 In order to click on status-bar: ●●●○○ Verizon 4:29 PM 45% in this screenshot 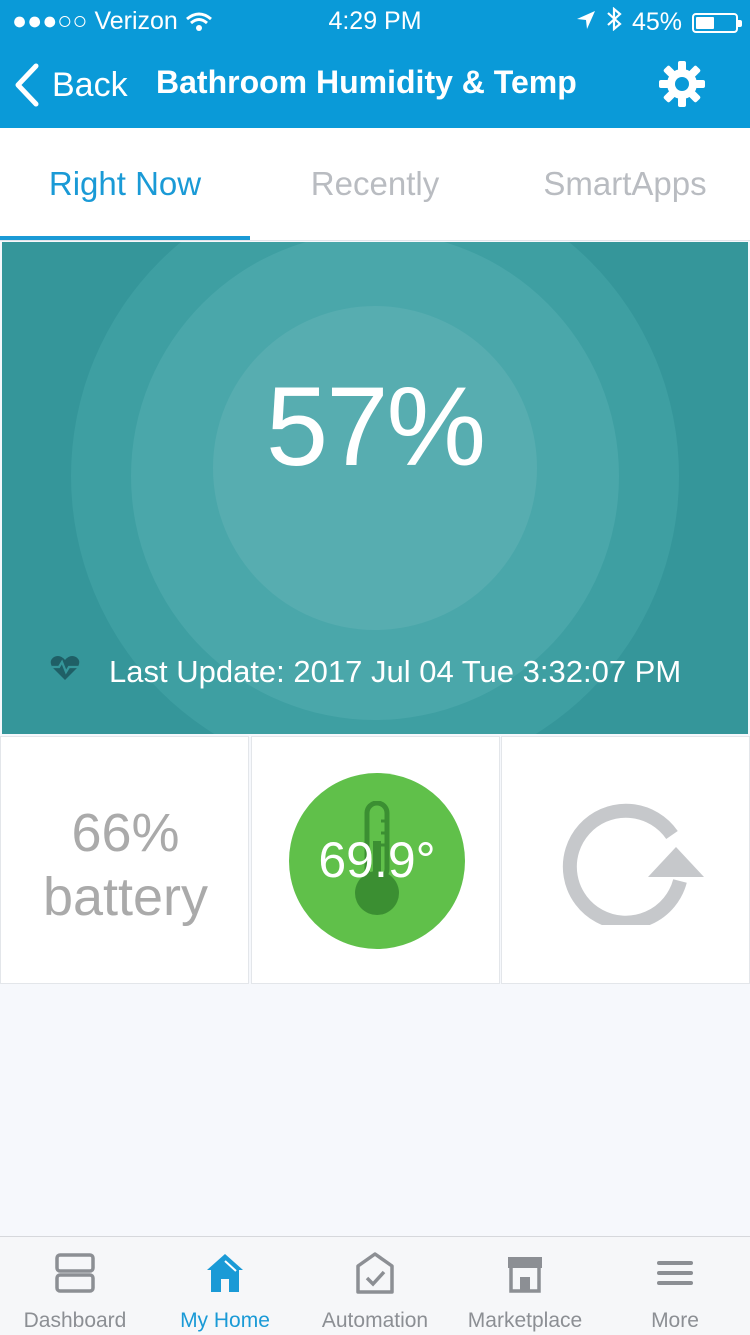, I will do `click(375, 20)`.